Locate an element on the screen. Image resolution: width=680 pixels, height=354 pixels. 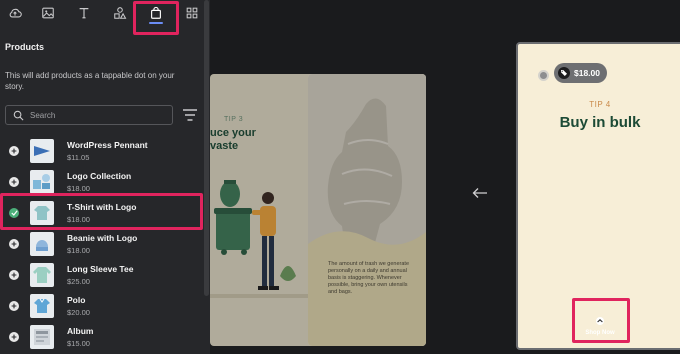
tab-highlight-box is located at coordinates (156, 18).